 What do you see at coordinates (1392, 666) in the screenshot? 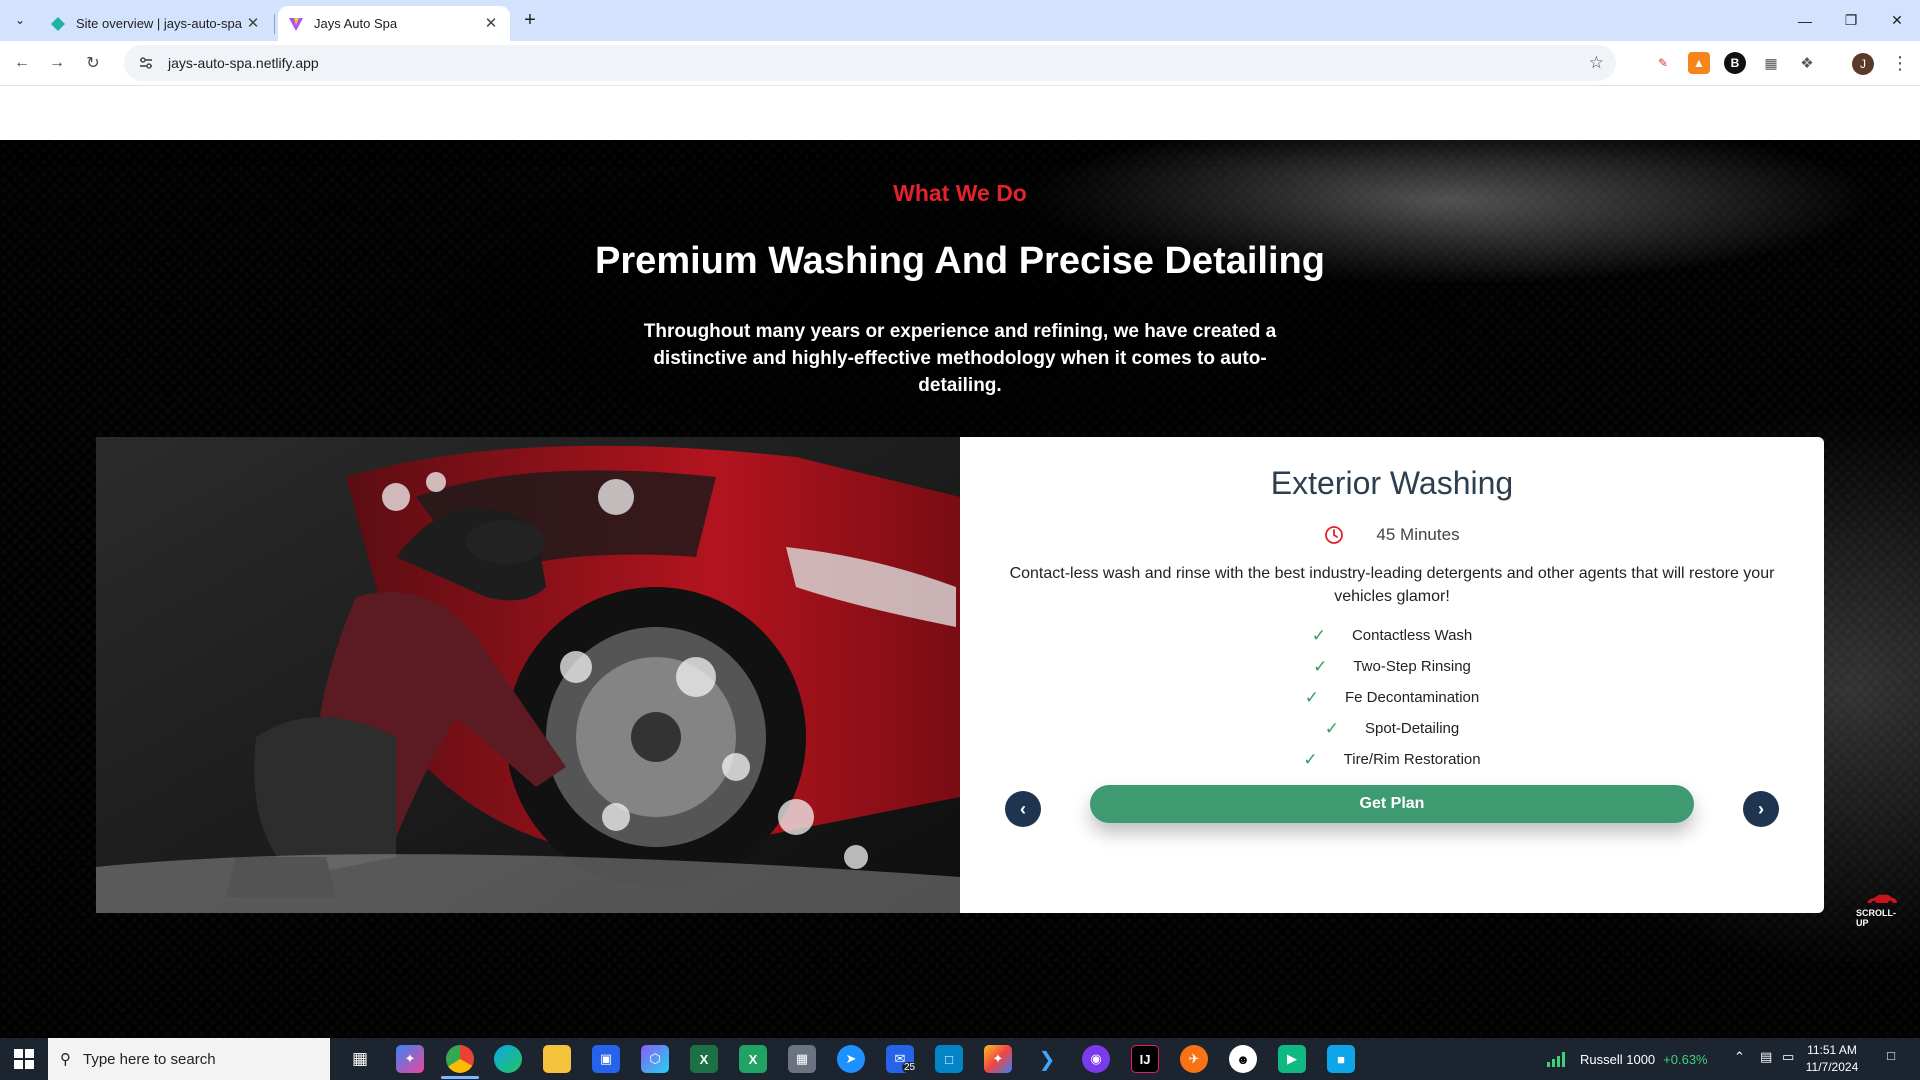
I see `feature-item: ✓ Two-Step Rinsing` at bounding box center [1392, 666].